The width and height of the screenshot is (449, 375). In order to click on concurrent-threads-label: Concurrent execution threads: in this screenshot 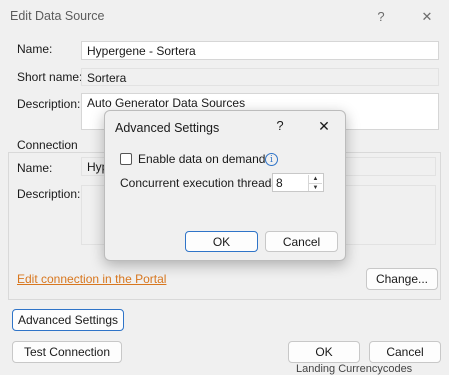, I will do `click(200, 183)`.